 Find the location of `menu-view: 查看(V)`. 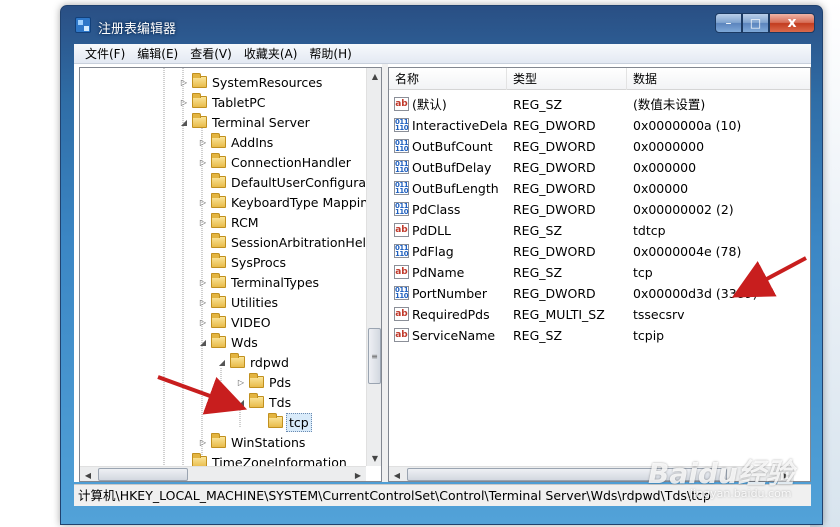

menu-view: 查看(V) is located at coordinates (211, 53).